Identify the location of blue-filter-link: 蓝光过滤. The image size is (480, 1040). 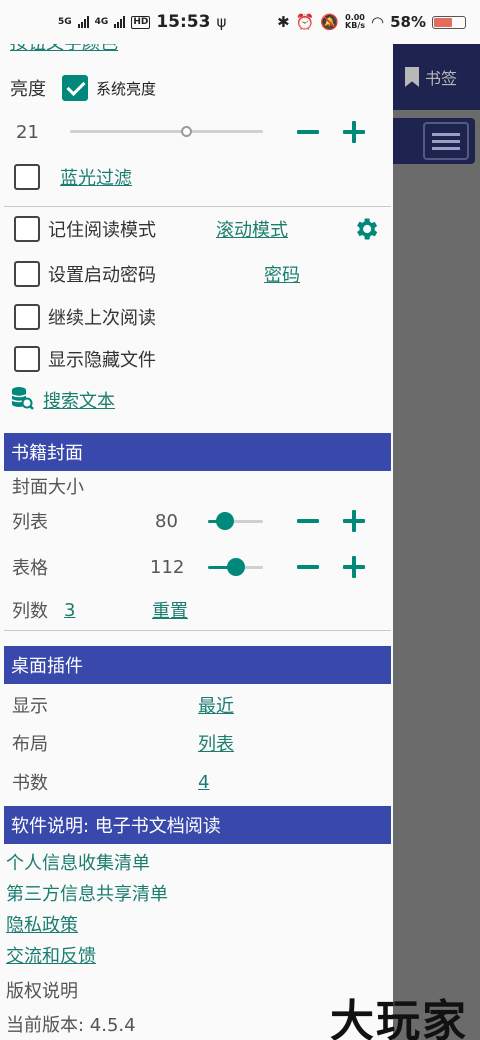
(96, 177).